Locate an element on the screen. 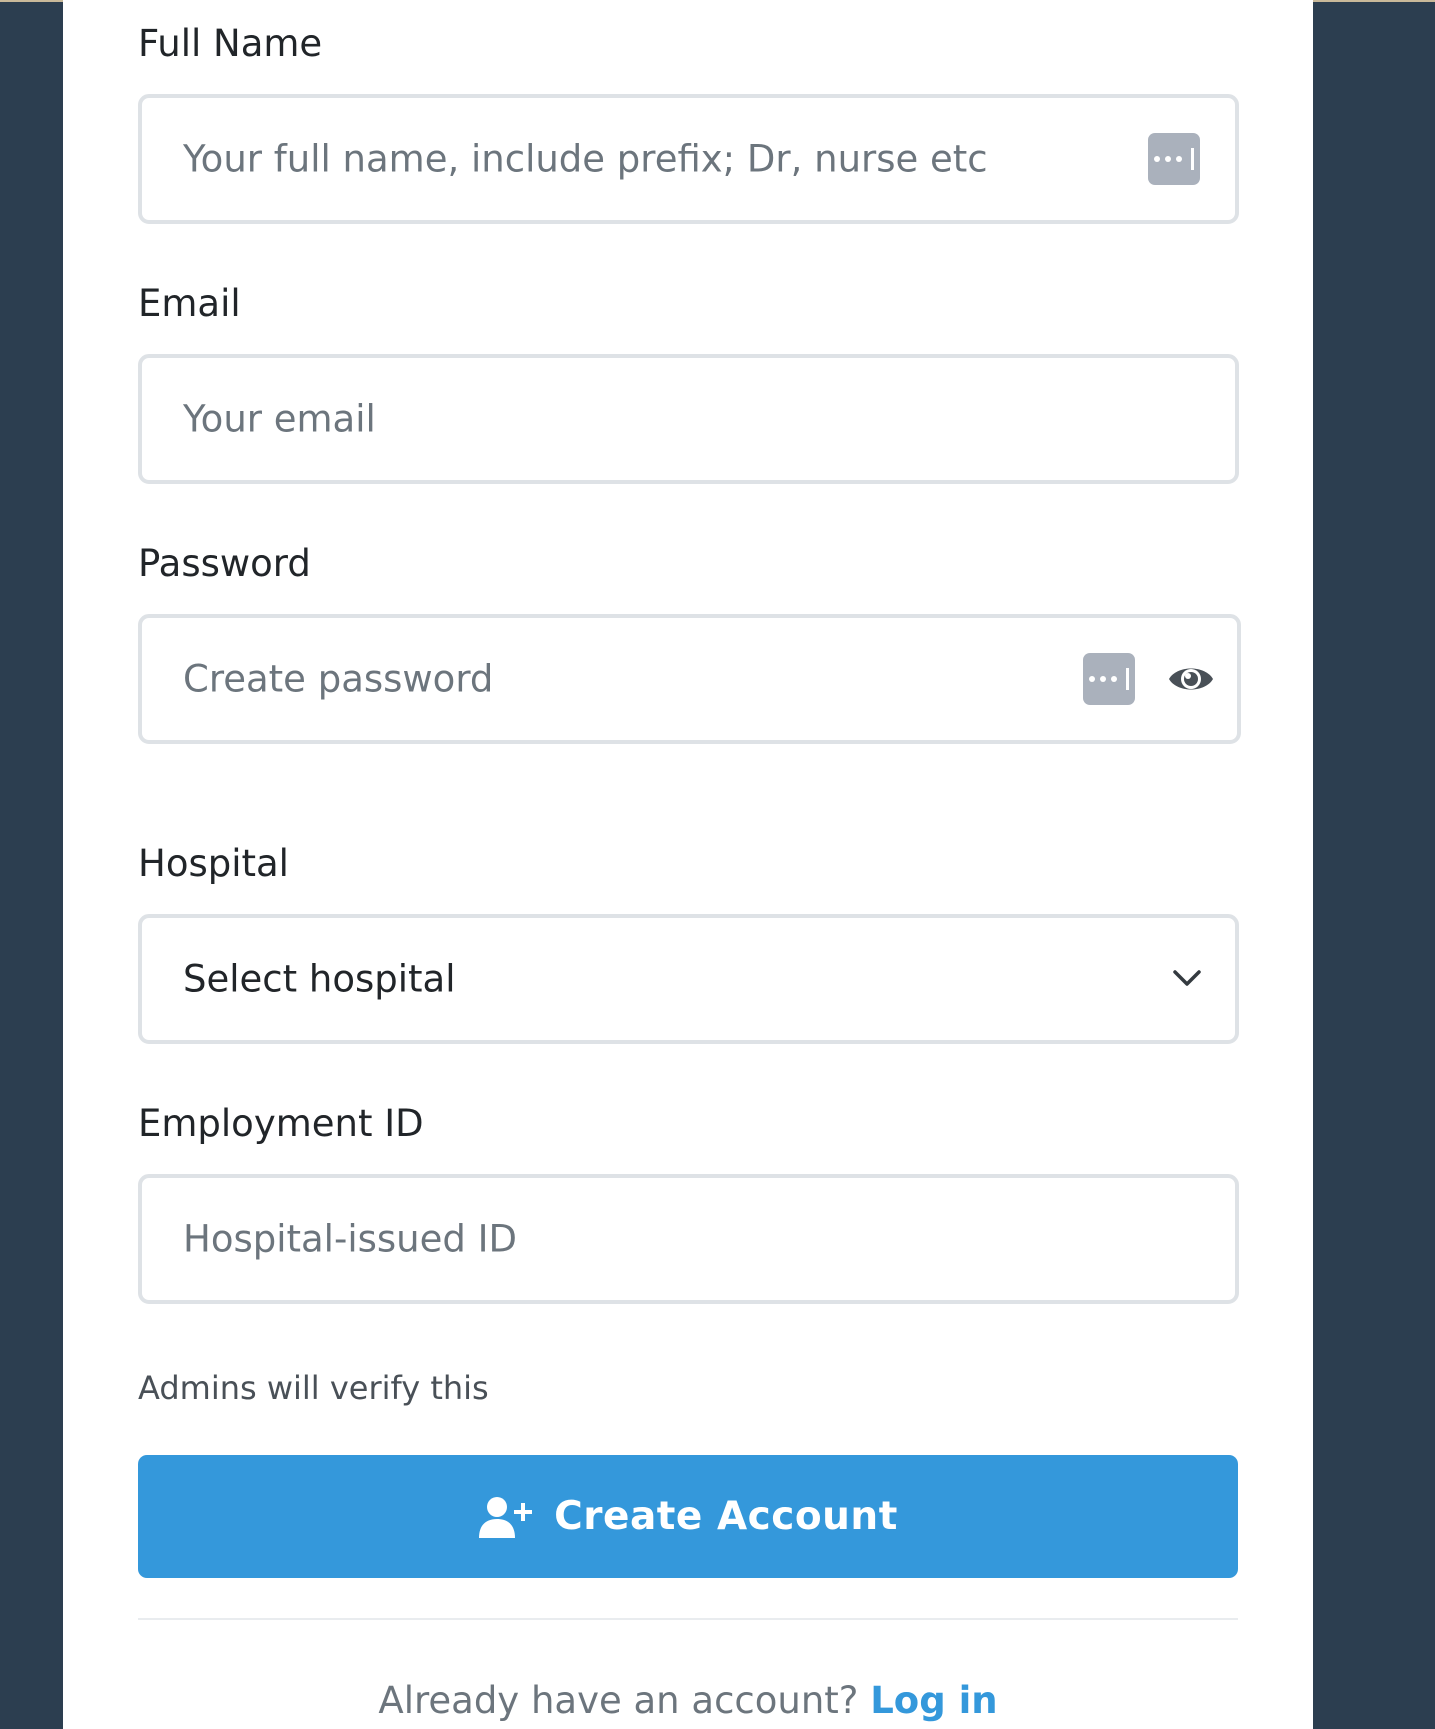 This screenshot has width=1435, height=1729. employment-id-placeholder: Hospital-issued ID is located at coordinates (350, 1239).